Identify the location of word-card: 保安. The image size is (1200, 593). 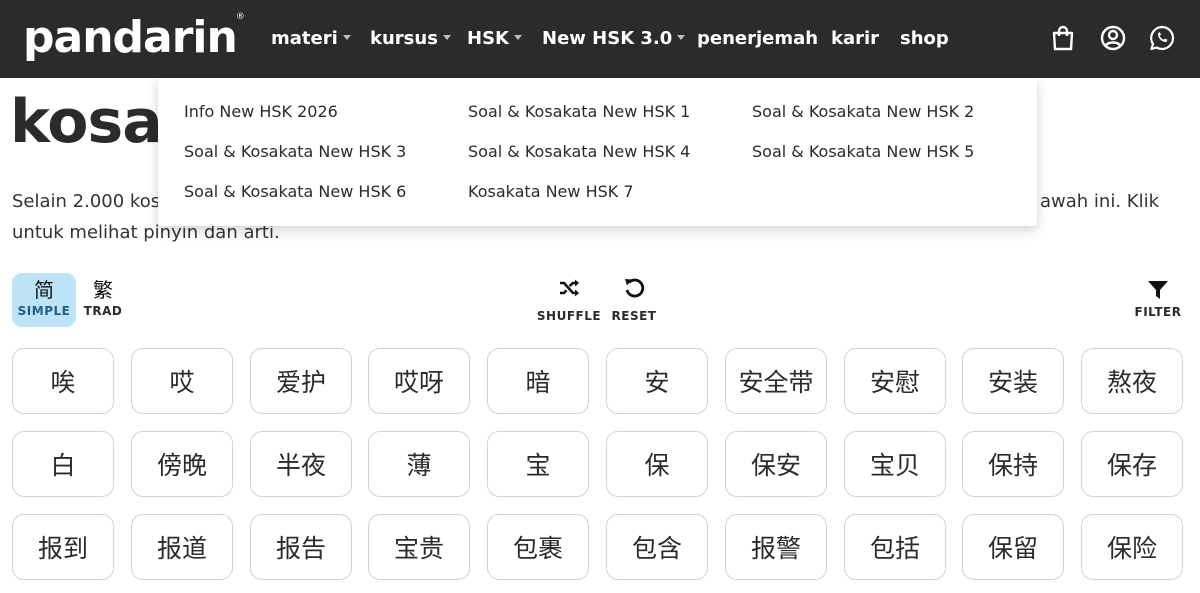
(776, 464).